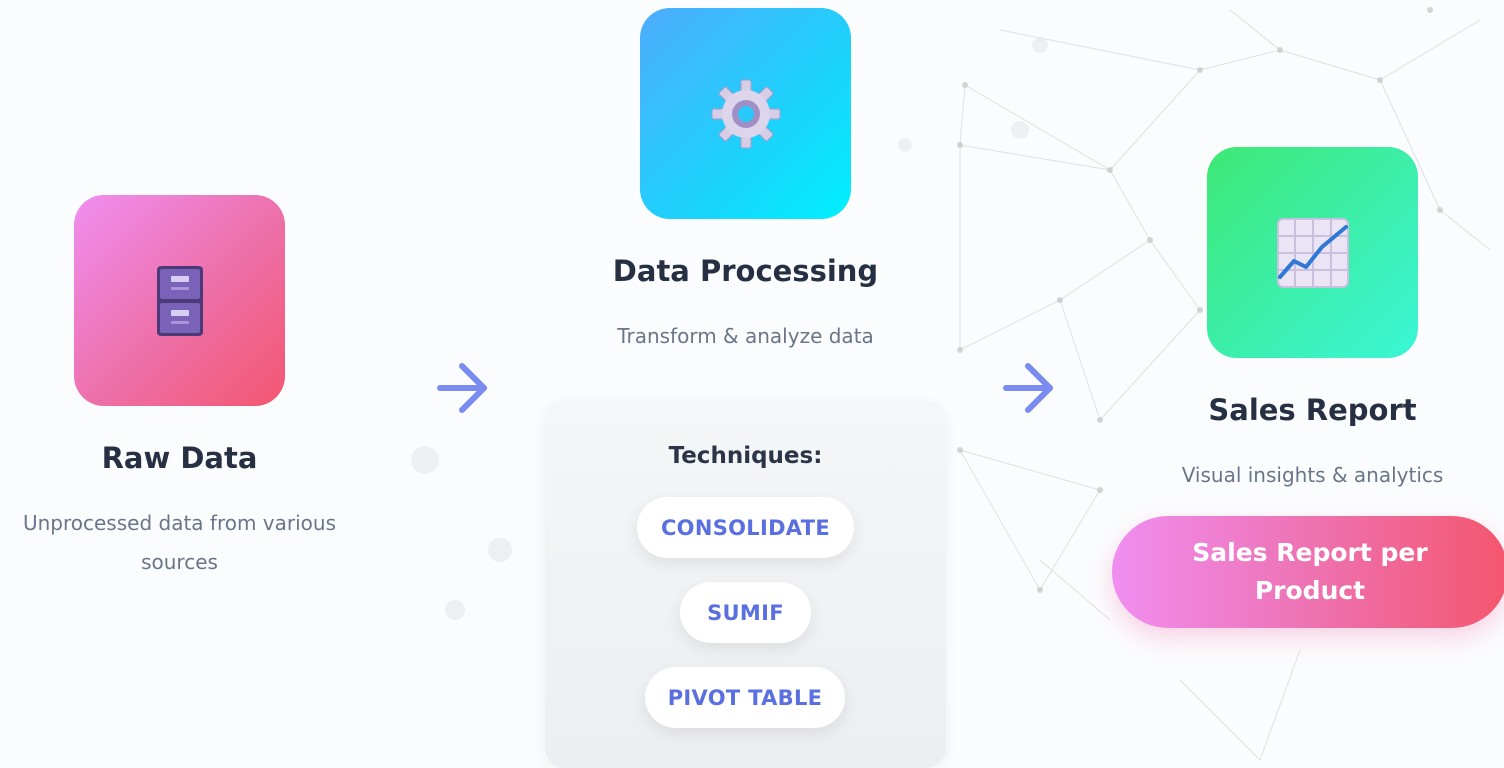  I want to click on data-processing-subtitle: Transform & analyze data, so click(745, 336).